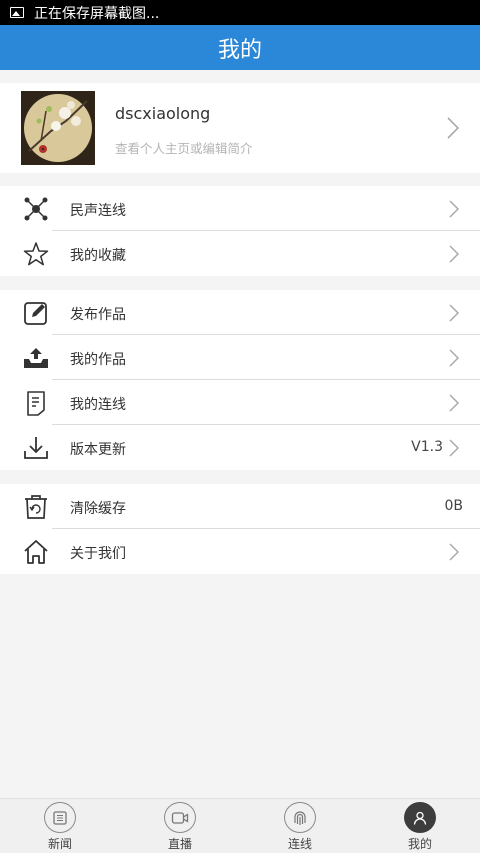 This screenshot has height=853, width=480. What do you see at coordinates (98, 554) in the screenshot?
I see `menu-item-label: 关于我们` at bounding box center [98, 554].